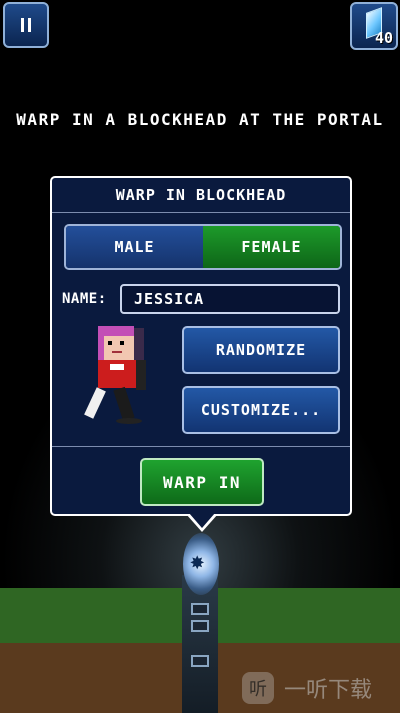 This screenshot has height=713, width=400. What do you see at coordinates (120, 376) in the screenshot?
I see `blockhead-avatar` at bounding box center [120, 376].